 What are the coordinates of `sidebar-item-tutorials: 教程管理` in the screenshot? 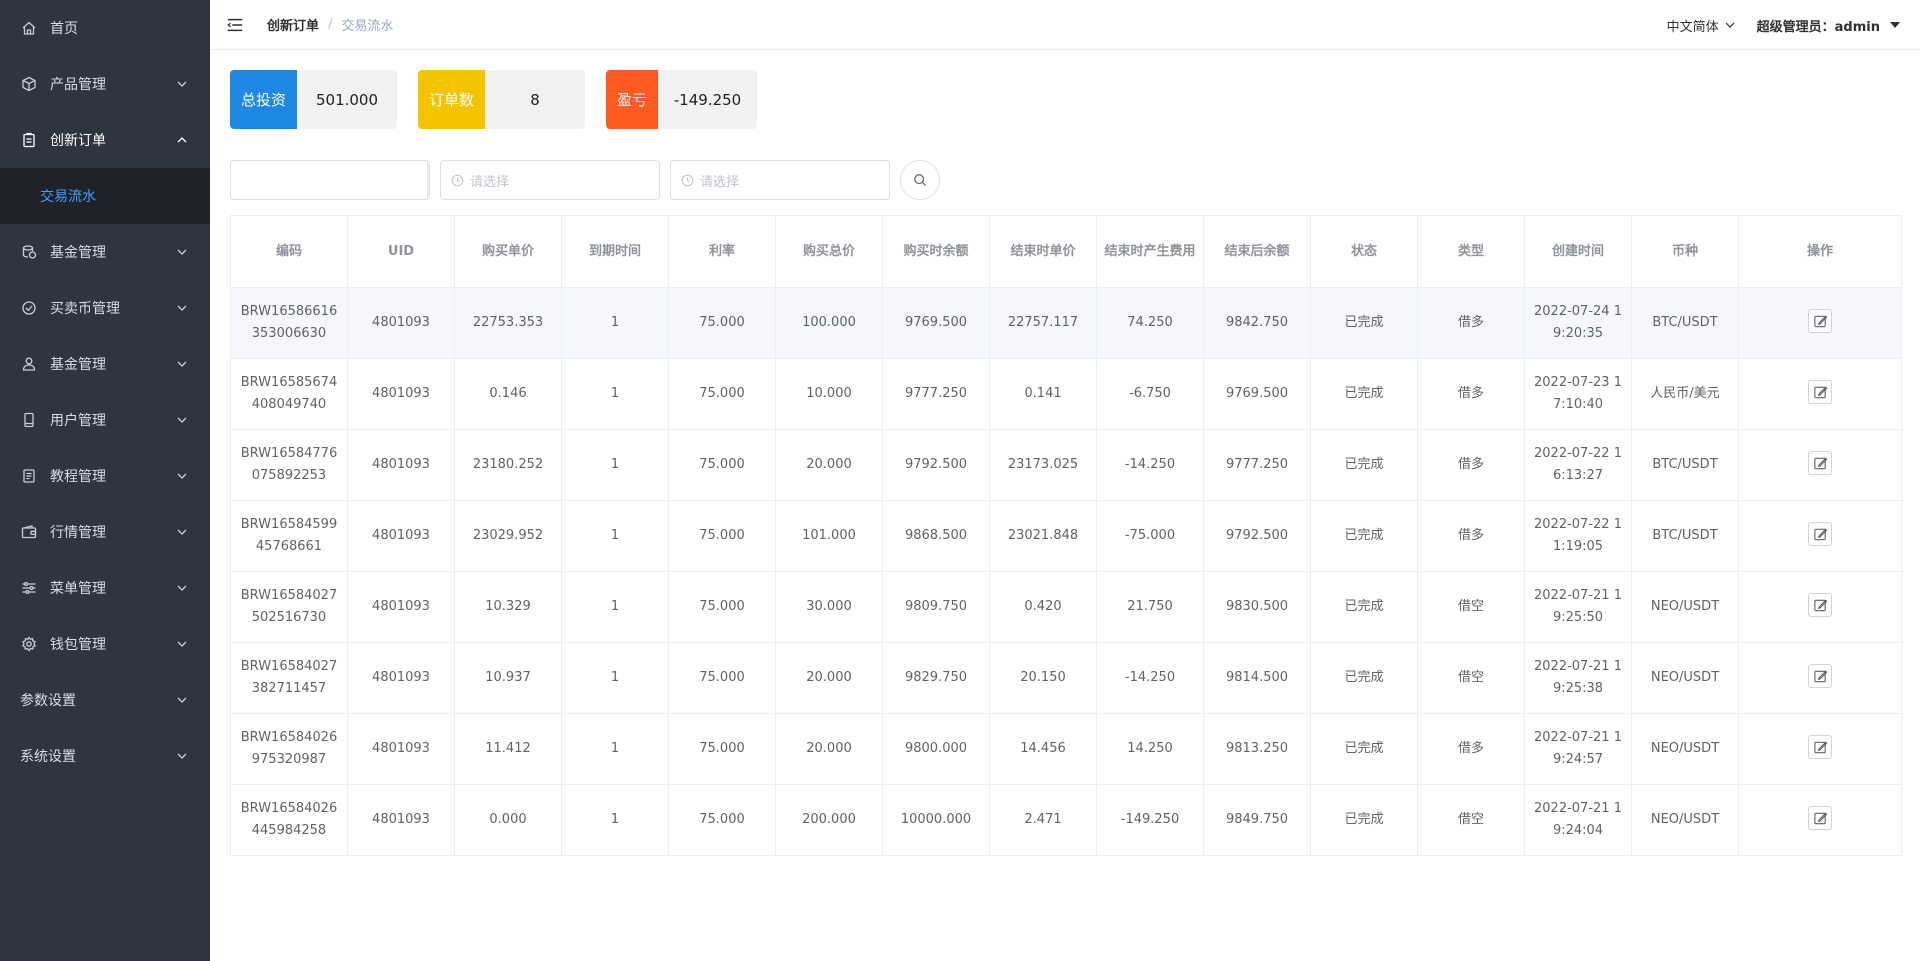 It's located at (105, 476).